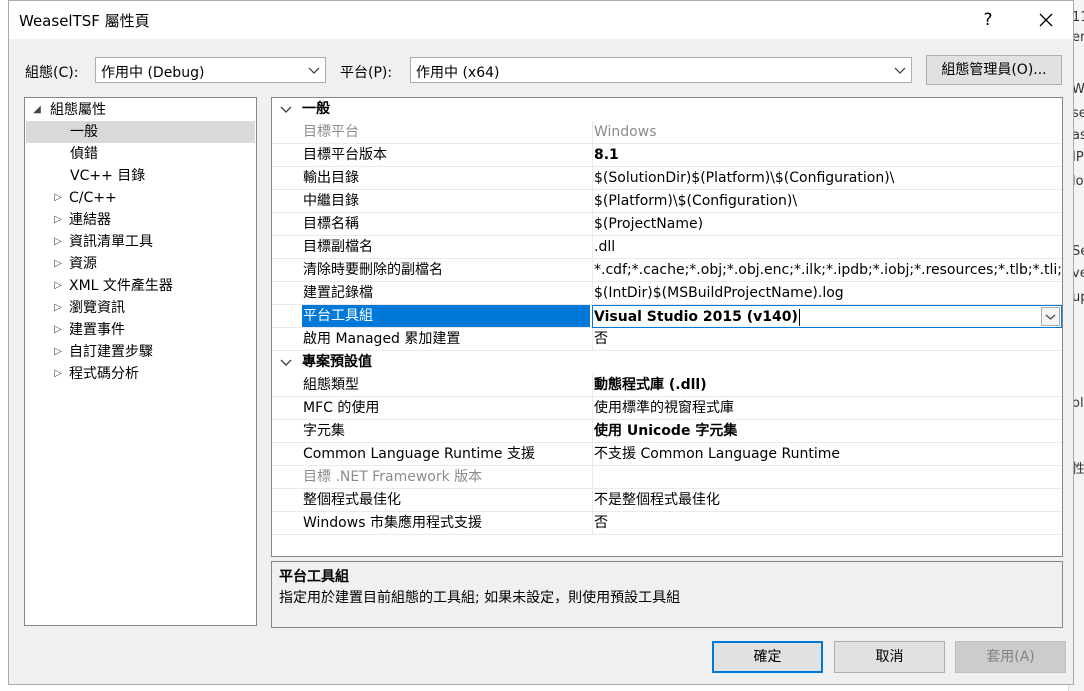  Describe the element at coordinates (1050, 316) in the screenshot. I see `value-dropdown-button` at that location.